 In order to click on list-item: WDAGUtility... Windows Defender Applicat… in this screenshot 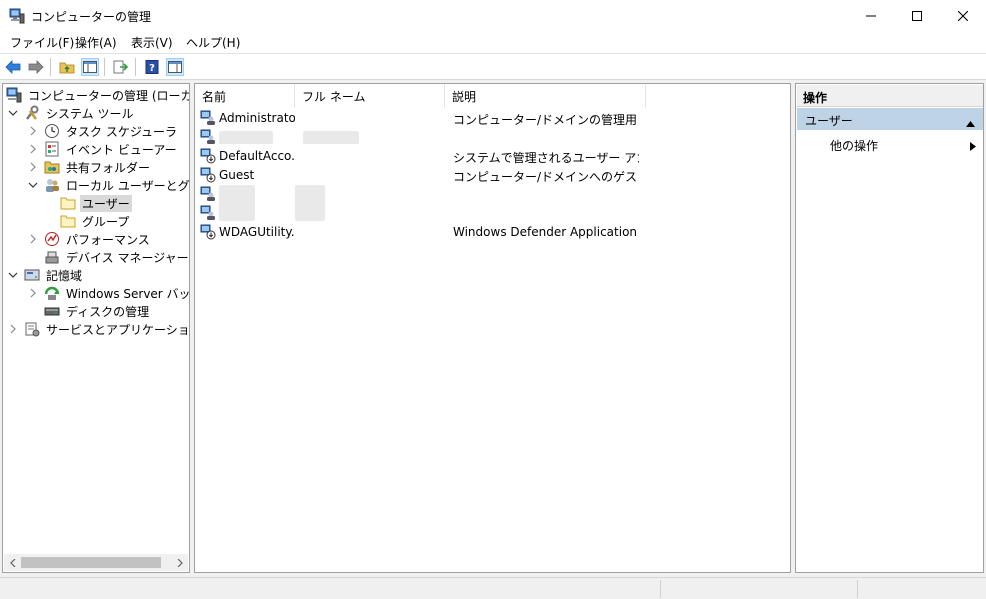, I will do `click(494, 232)`.